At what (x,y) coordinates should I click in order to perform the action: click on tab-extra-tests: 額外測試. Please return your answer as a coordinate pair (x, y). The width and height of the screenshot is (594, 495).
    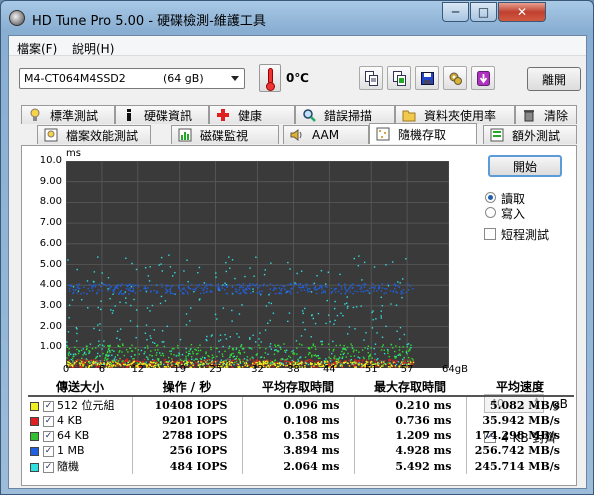
    Looking at the image, I should click on (530, 134).